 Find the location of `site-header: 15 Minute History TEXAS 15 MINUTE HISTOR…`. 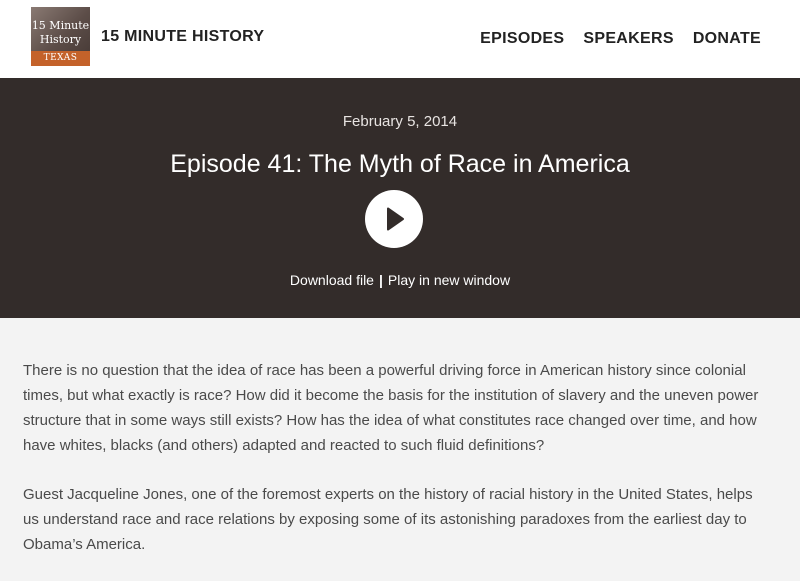

site-header: 15 Minute History TEXAS 15 MINUTE HISTOR… is located at coordinates (400, 39).